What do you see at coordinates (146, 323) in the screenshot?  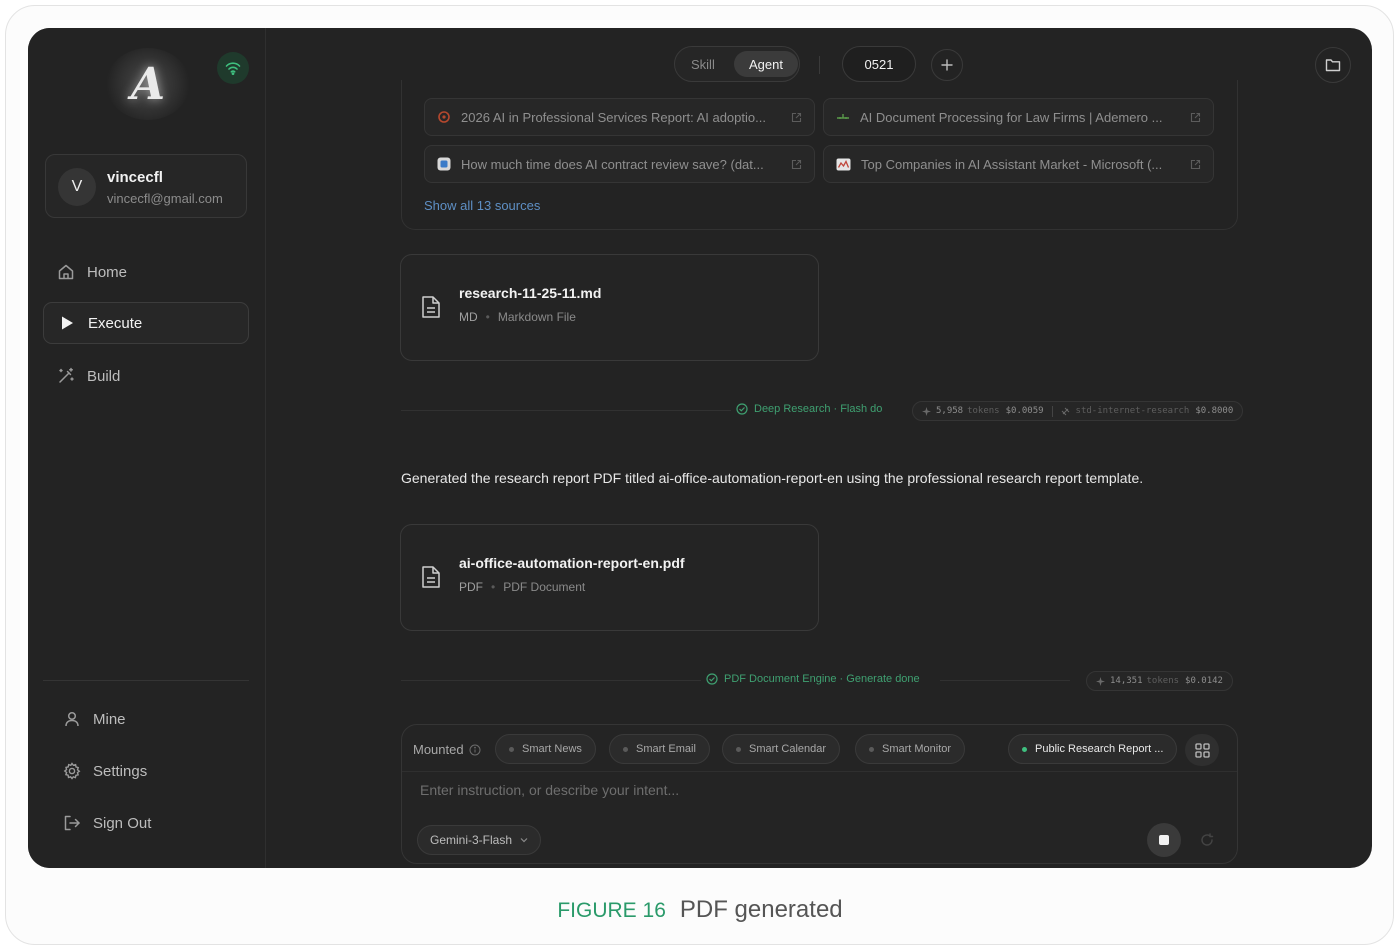 I see `nav-execute: Execute` at bounding box center [146, 323].